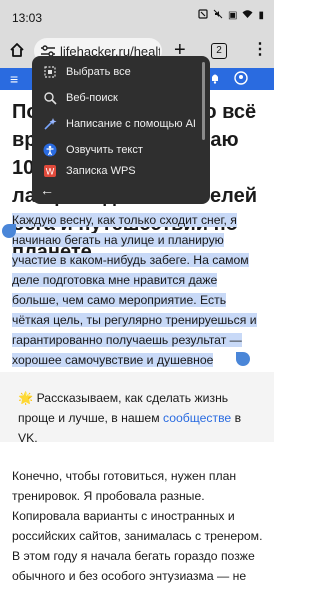 The height and width of the screenshot is (600, 320). I want to click on search-icon, so click(50, 98).